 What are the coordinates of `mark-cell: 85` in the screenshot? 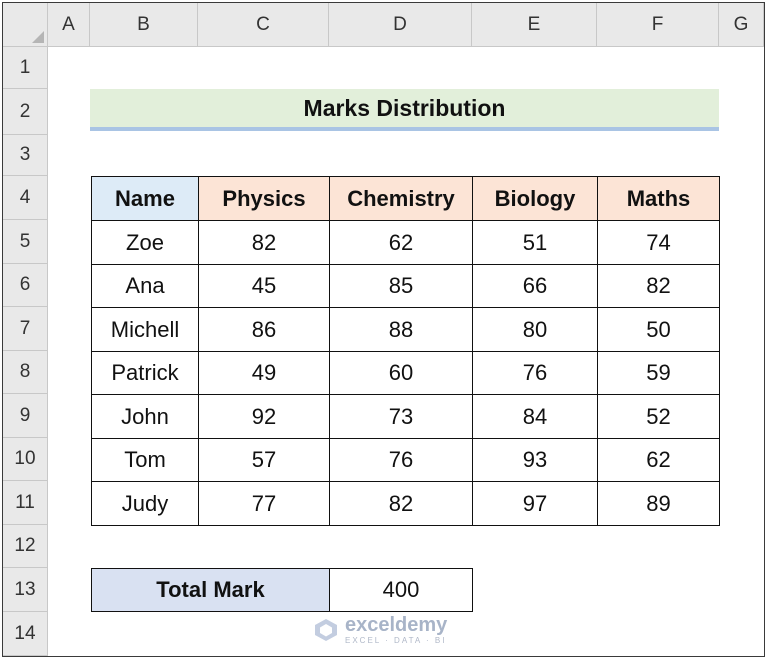 It's located at (401, 286).